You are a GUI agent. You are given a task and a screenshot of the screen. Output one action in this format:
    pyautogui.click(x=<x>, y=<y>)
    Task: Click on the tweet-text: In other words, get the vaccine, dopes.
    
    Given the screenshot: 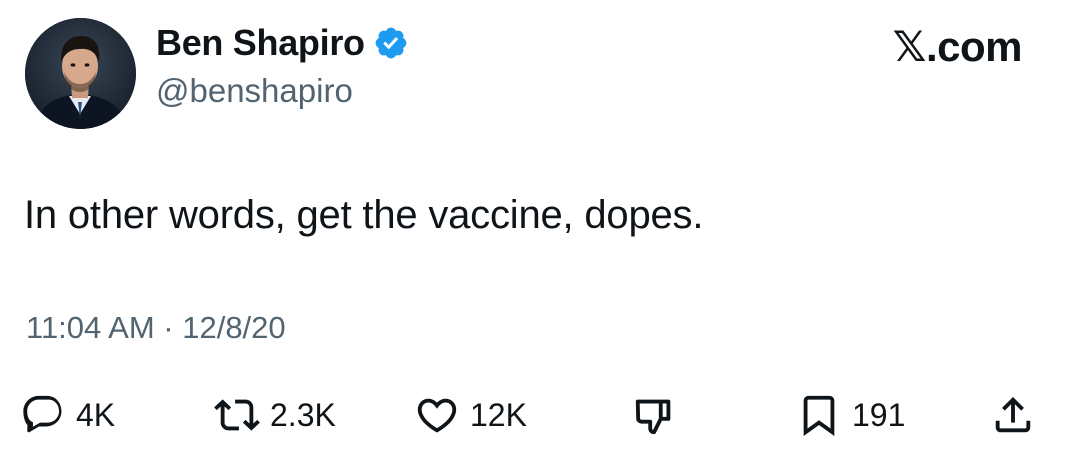 What is the action you would take?
    pyautogui.click(x=364, y=215)
    